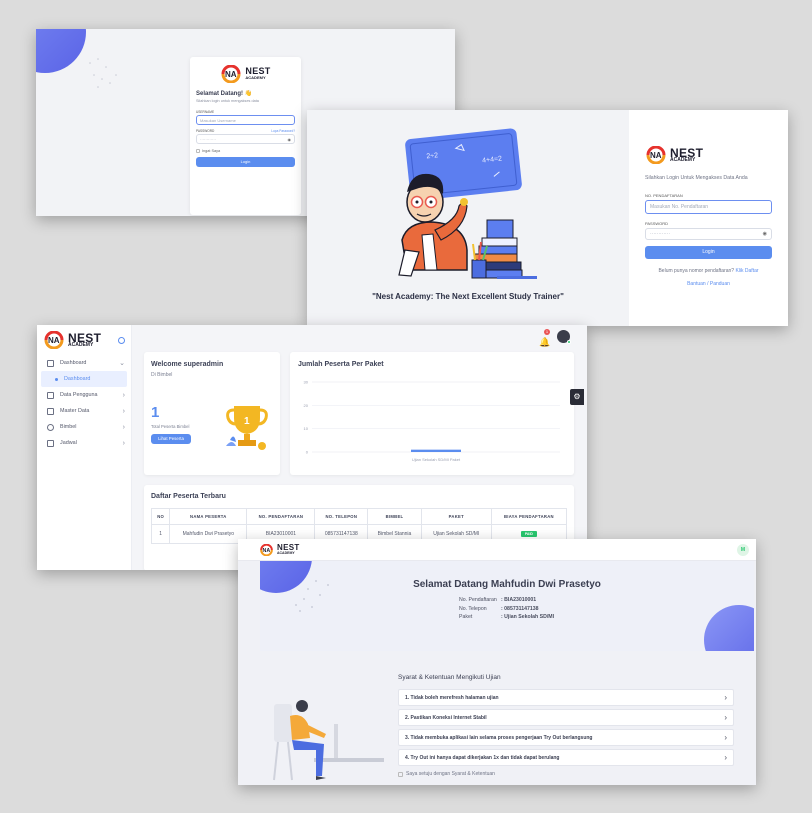 This screenshot has width=812, height=813. I want to click on login-subtitle: Silahkan Login Untuk Mengakses Data Anda, so click(696, 178).